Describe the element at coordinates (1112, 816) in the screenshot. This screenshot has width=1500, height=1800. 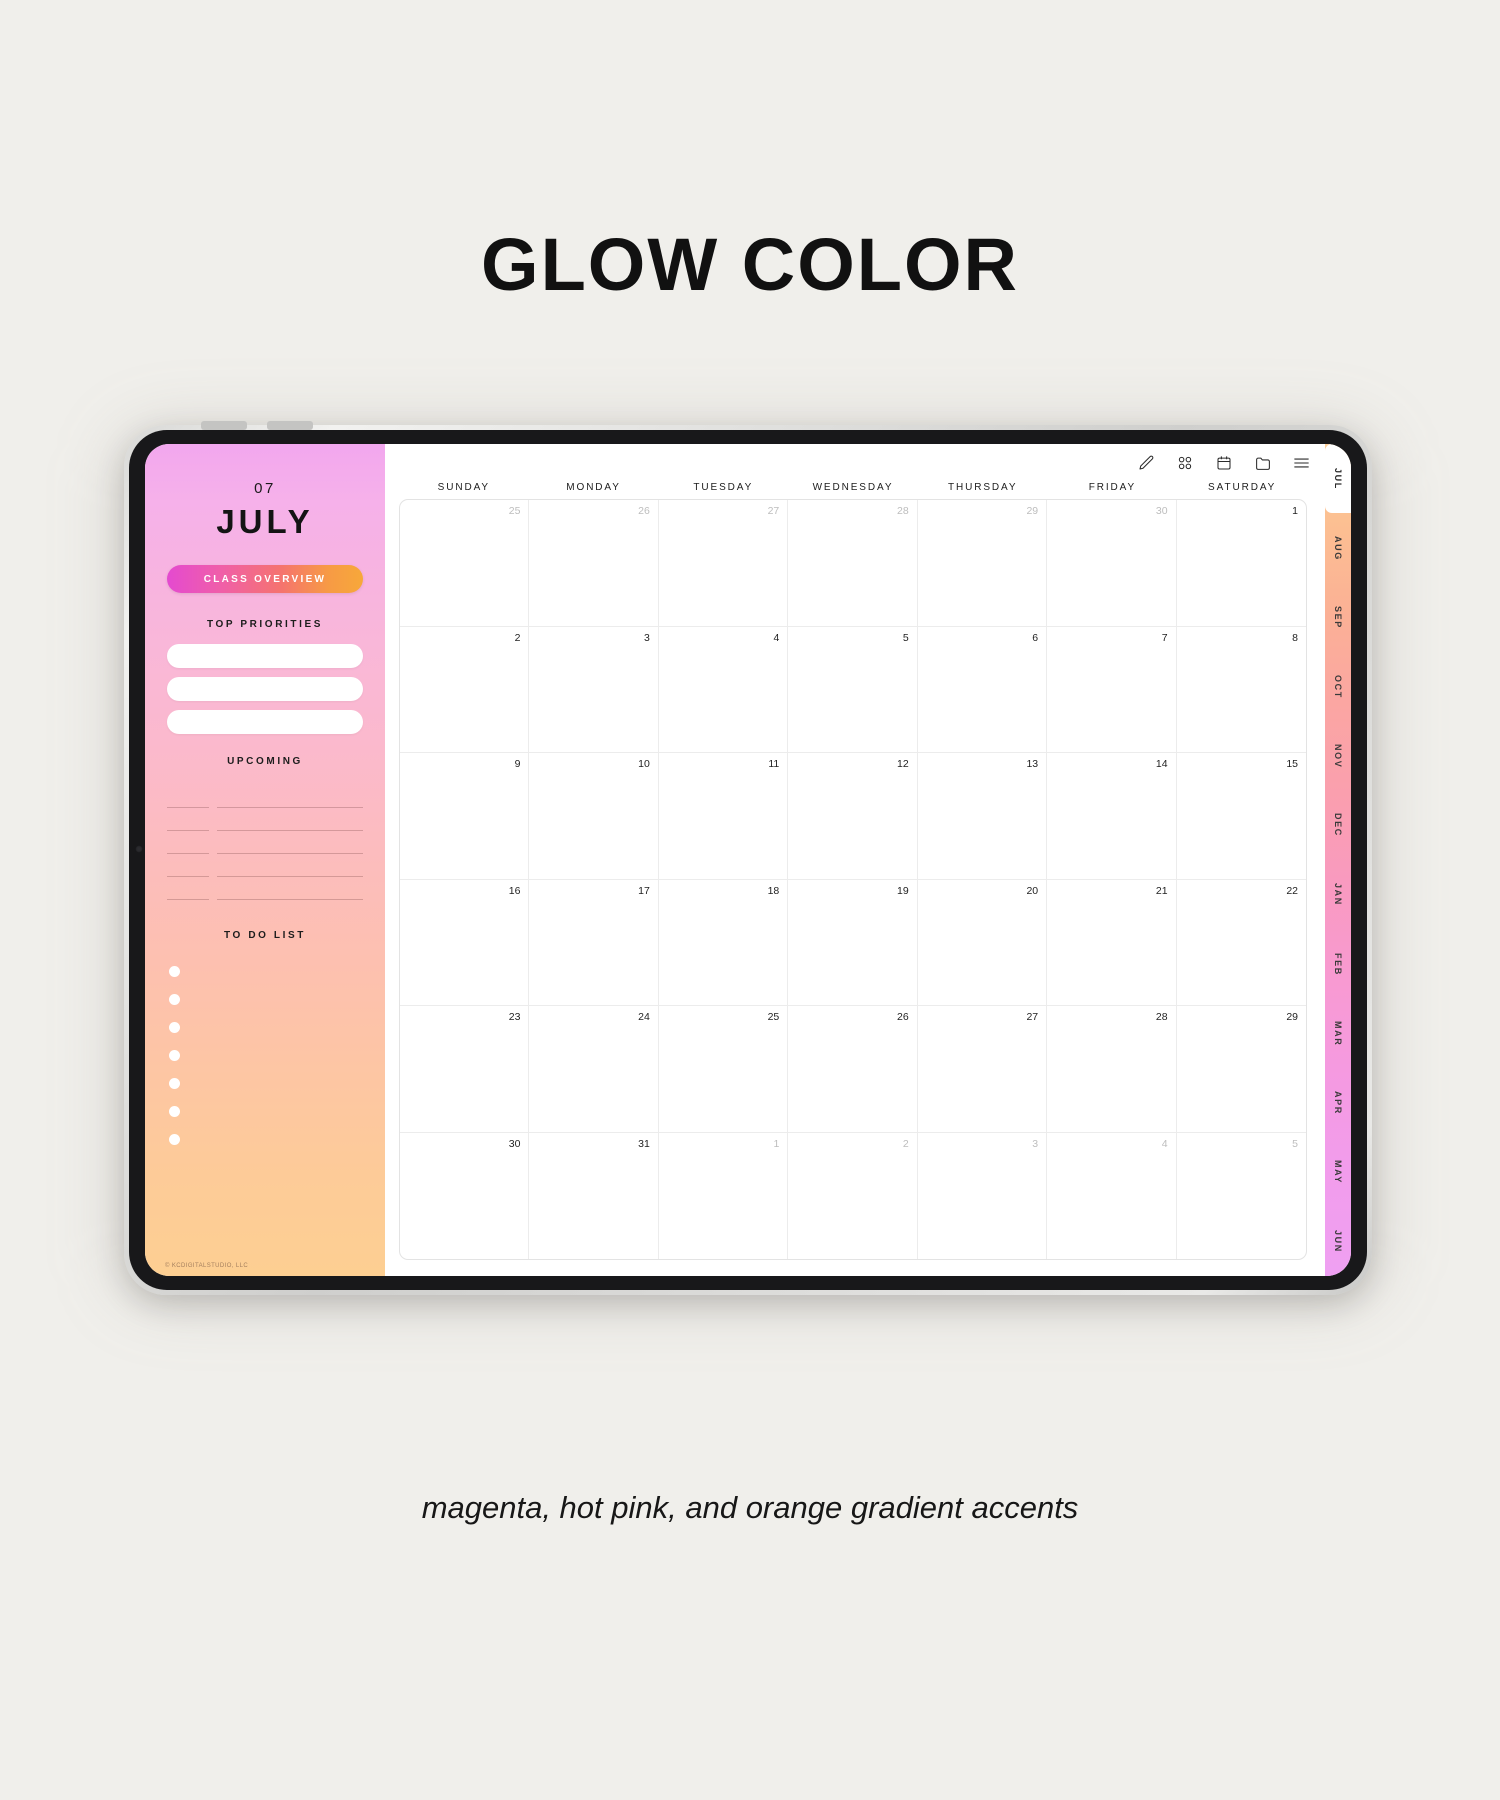
I see `calendar-day-cell: 14` at that location.